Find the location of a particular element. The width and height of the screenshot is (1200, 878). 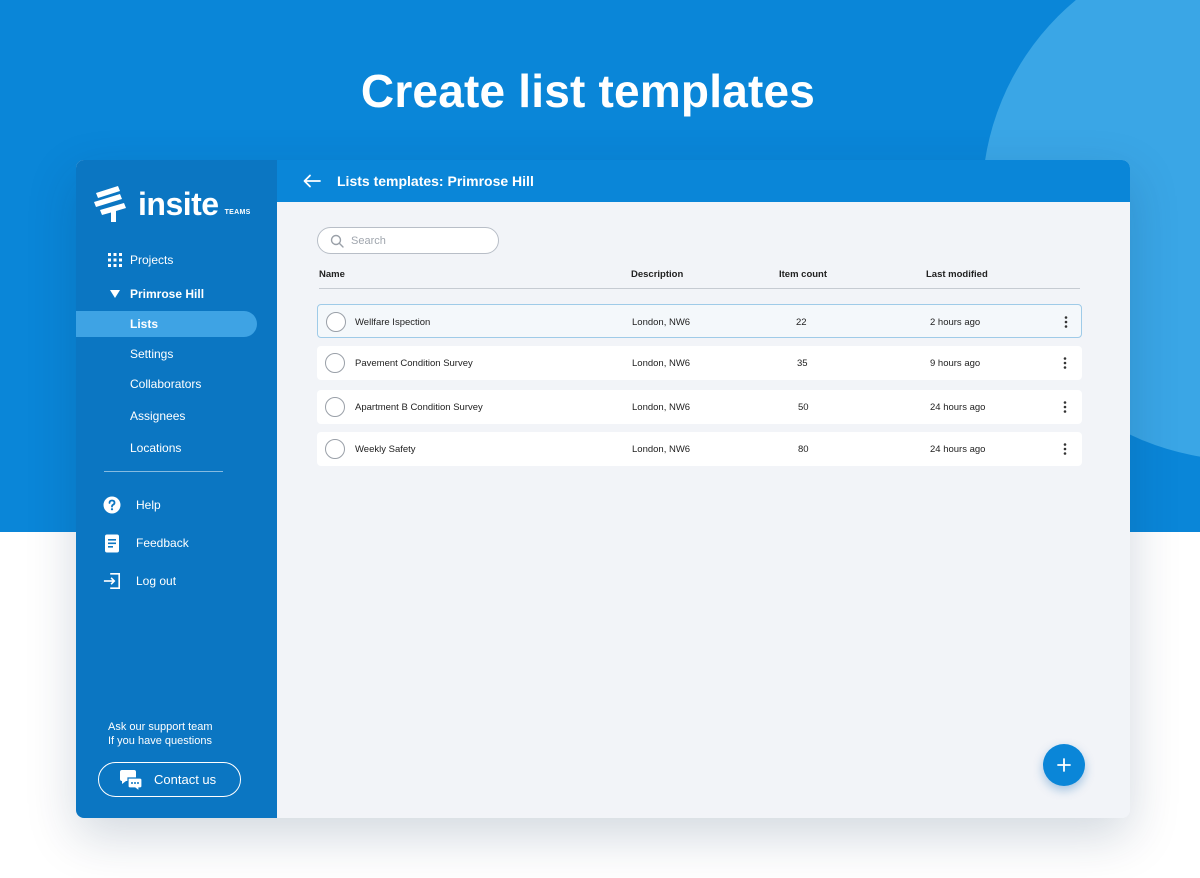

column-item-count: Item count is located at coordinates (803, 274).